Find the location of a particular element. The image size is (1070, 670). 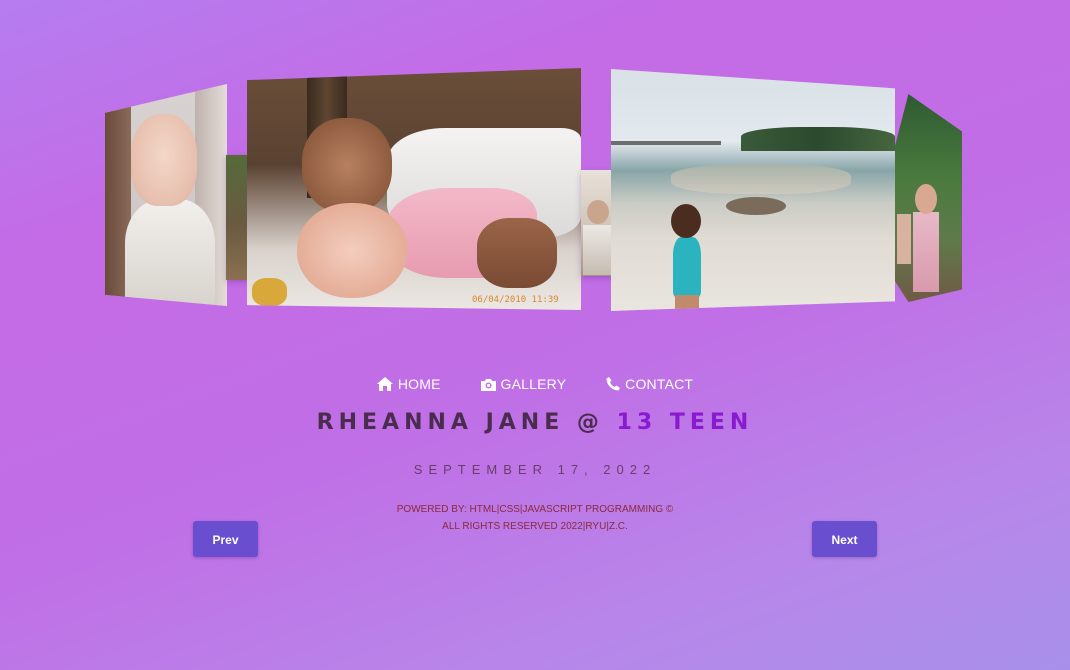

camera-icon is located at coordinates (488, 386).